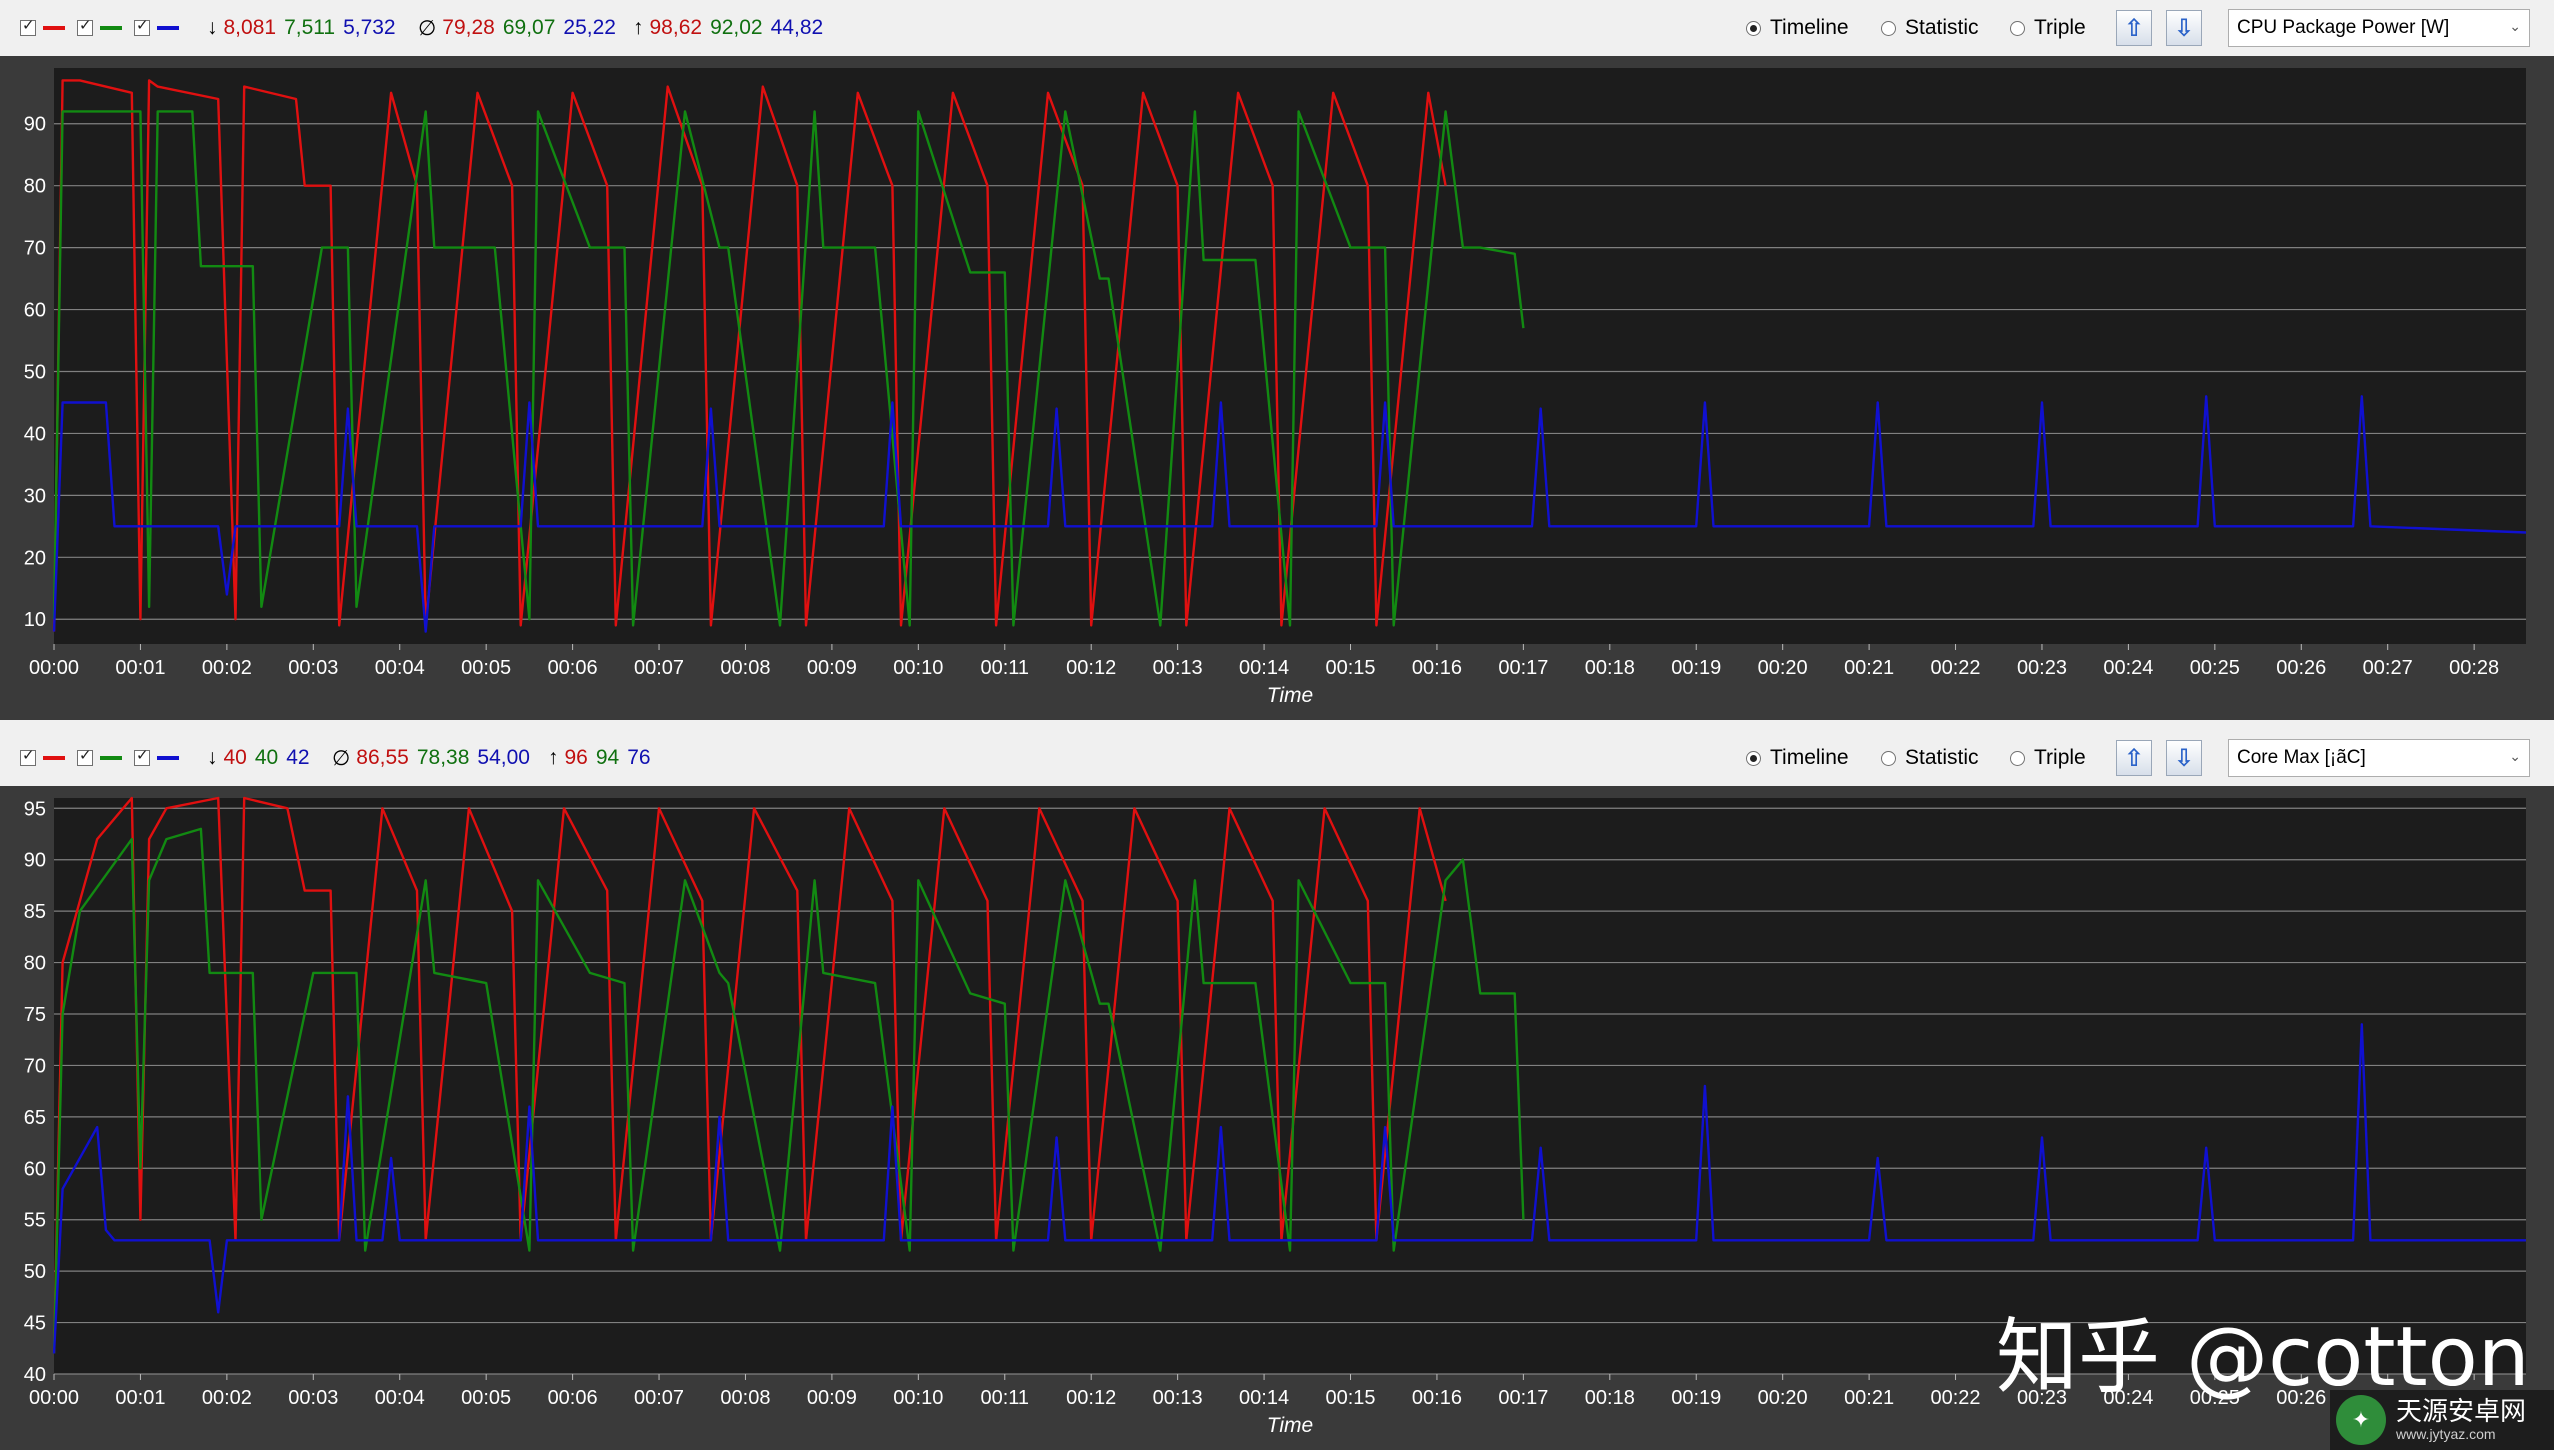  I want to click on min-symbol: ↓, so click(212, 27).